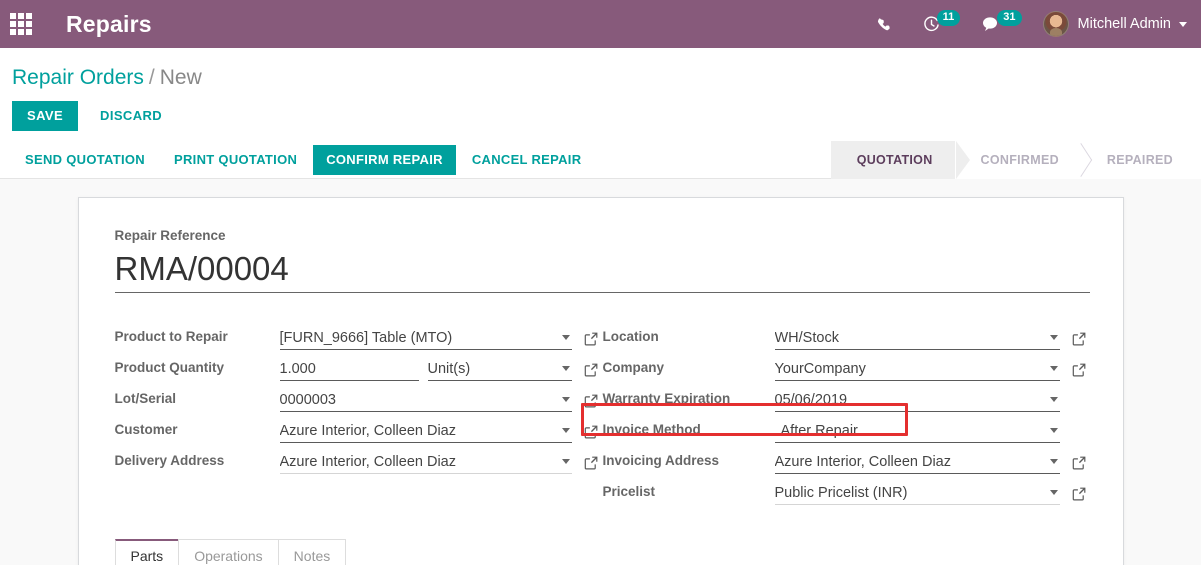  I want to click on form-row-company: Company YourCompany, so click(845, 365).